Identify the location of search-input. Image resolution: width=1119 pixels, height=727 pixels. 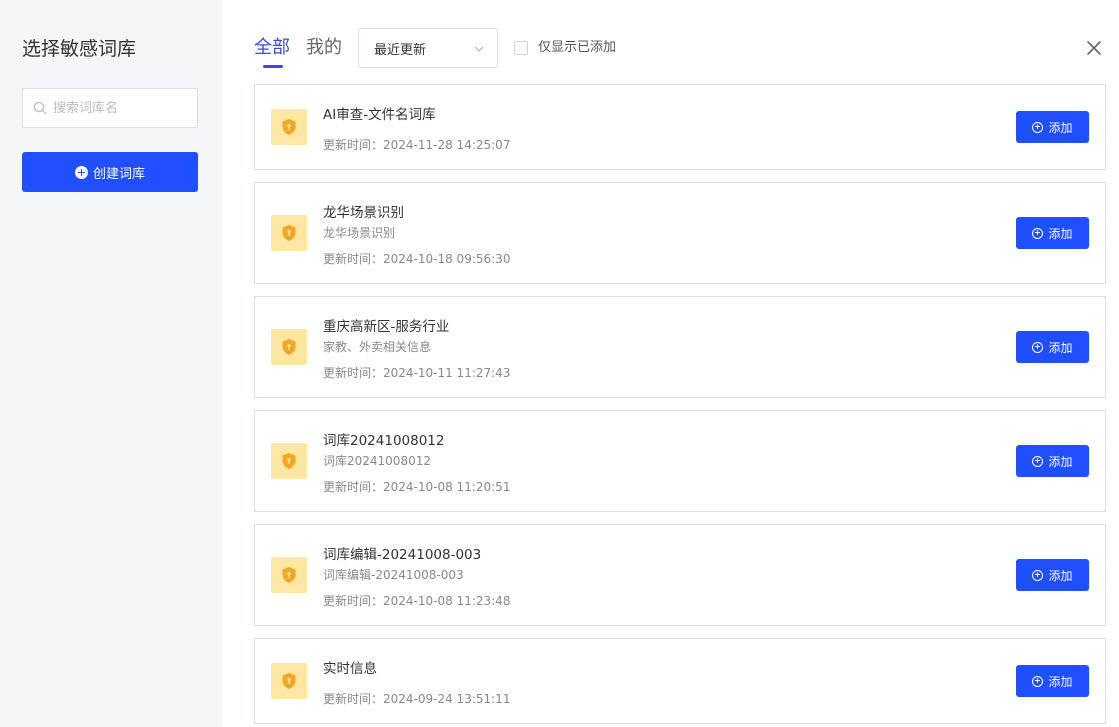
(123, 108).